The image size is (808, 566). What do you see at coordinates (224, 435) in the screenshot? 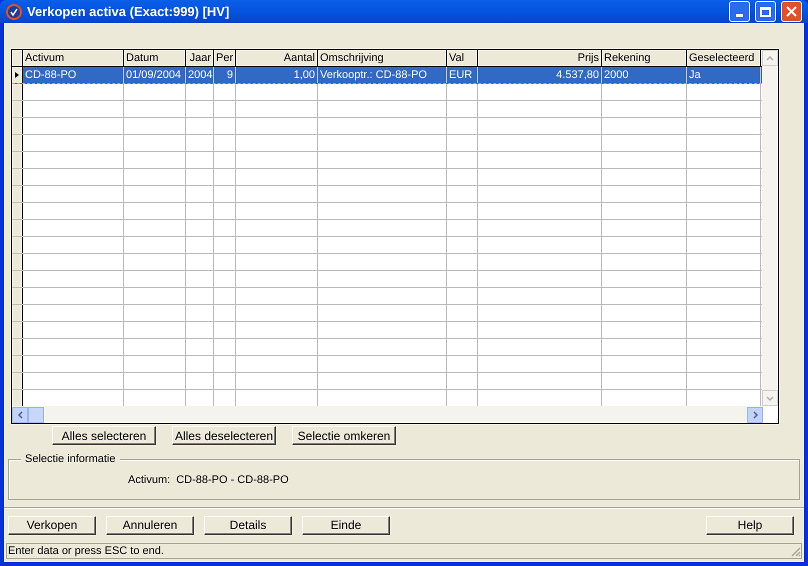
I see `button: Alles deselecteren` at bounding box center [224, 435].